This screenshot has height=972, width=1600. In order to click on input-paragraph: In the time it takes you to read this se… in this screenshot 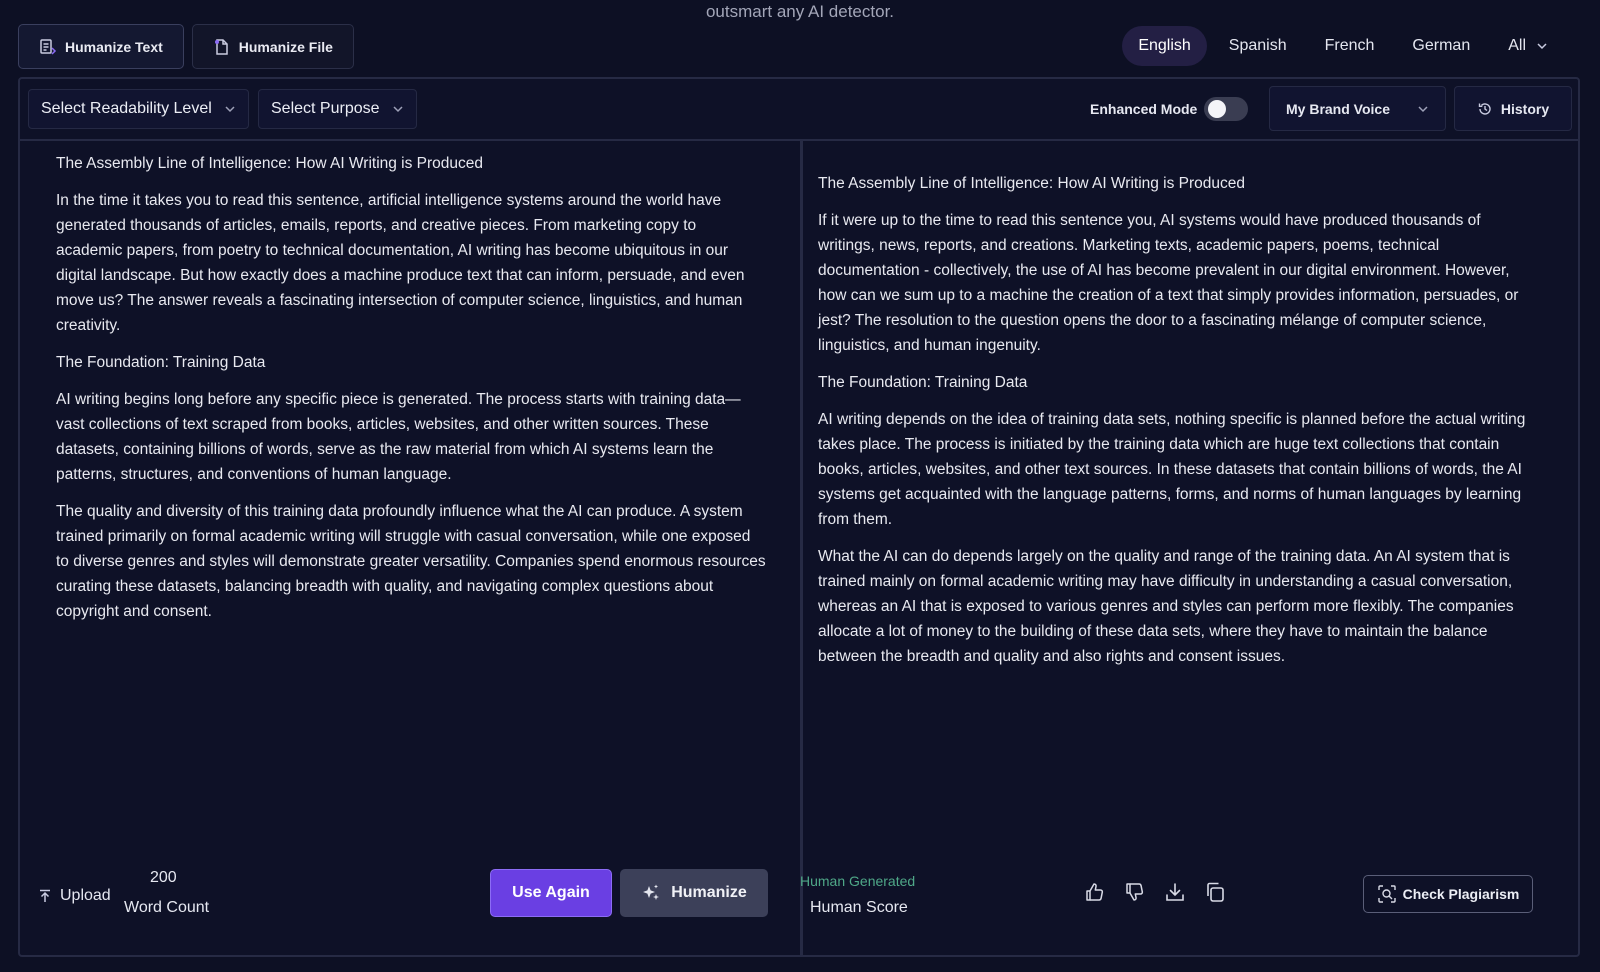, I will do `click(400, 263)`.